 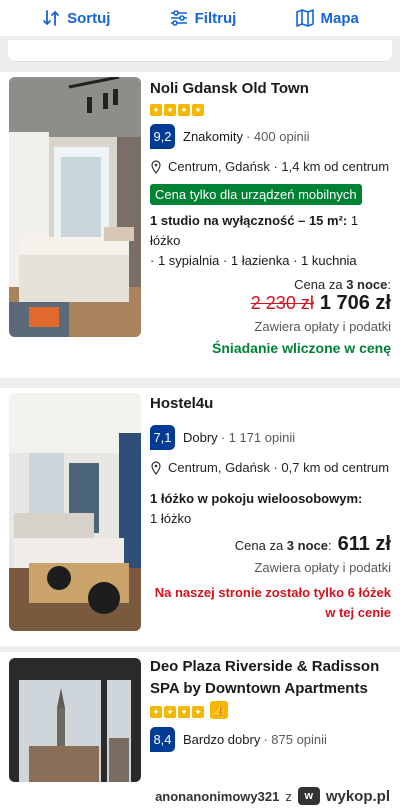 I want to click on filter-button: Filtruj, so click(x=203, y=18).